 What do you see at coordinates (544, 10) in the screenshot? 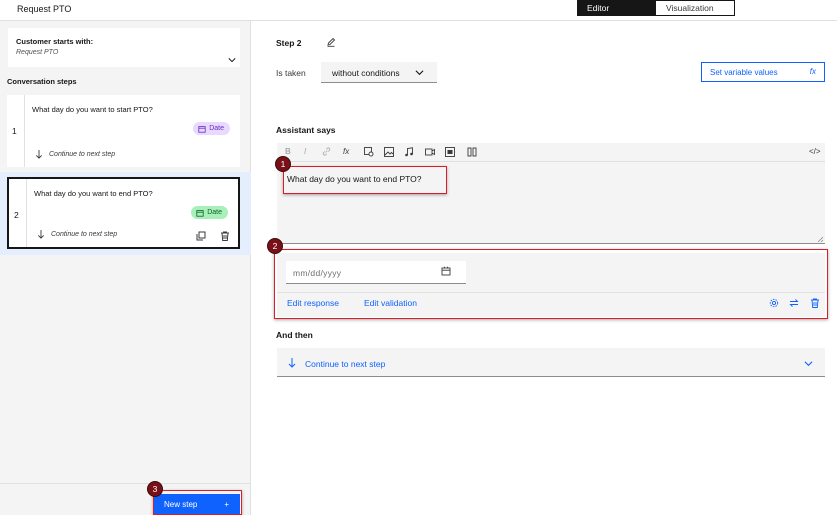
I see `editor-topbar: Editor Visualization` at bounding box center [544, 10].